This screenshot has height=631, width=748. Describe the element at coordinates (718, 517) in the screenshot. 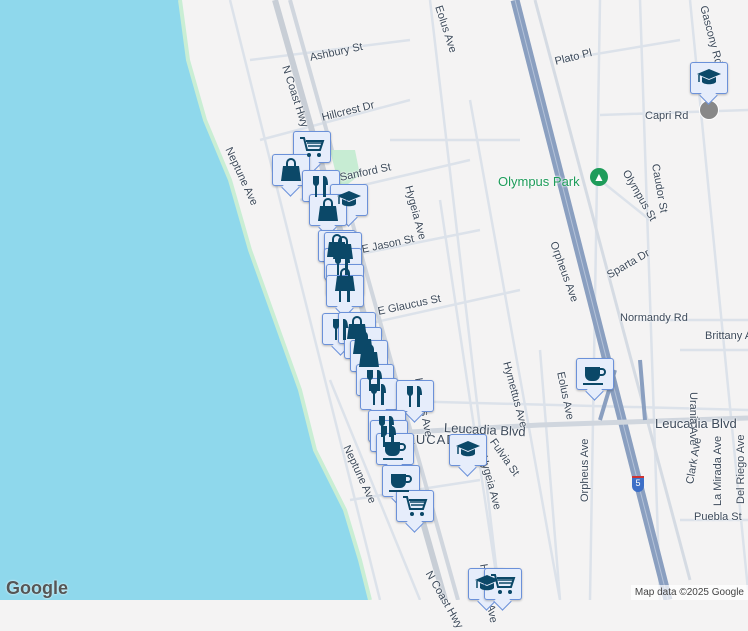

I see `street-label: Puebla St` at that location.